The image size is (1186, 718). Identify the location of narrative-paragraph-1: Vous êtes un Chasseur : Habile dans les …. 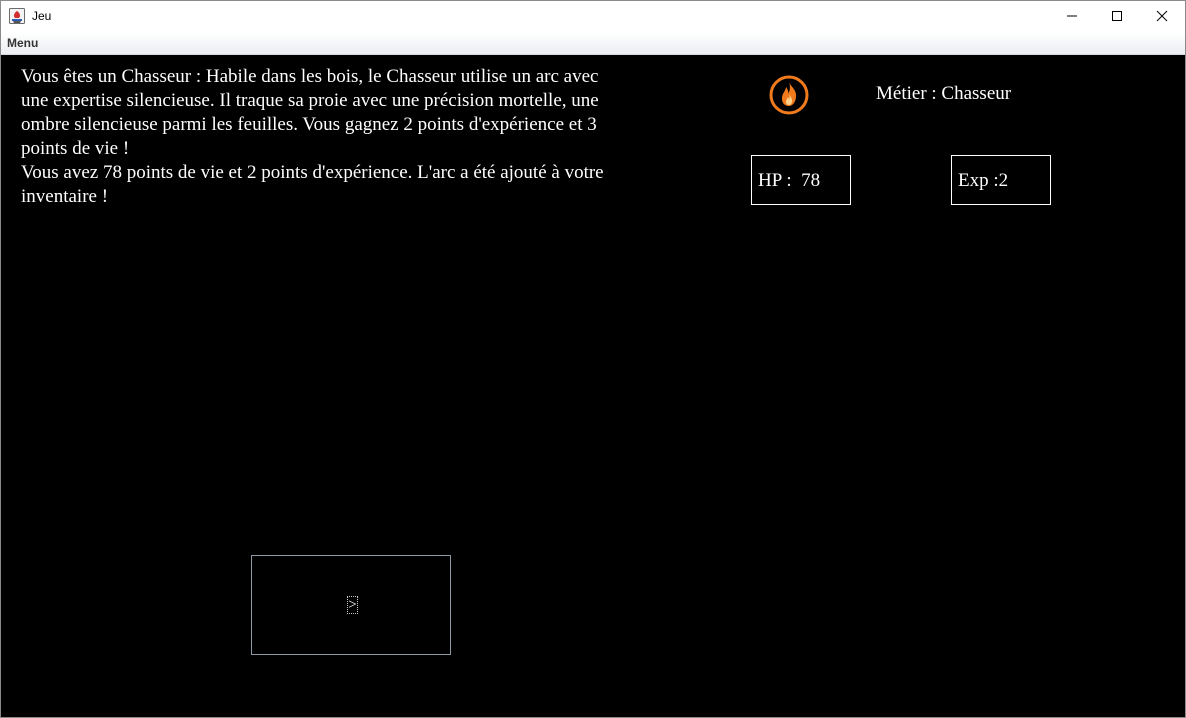
(310, 112).